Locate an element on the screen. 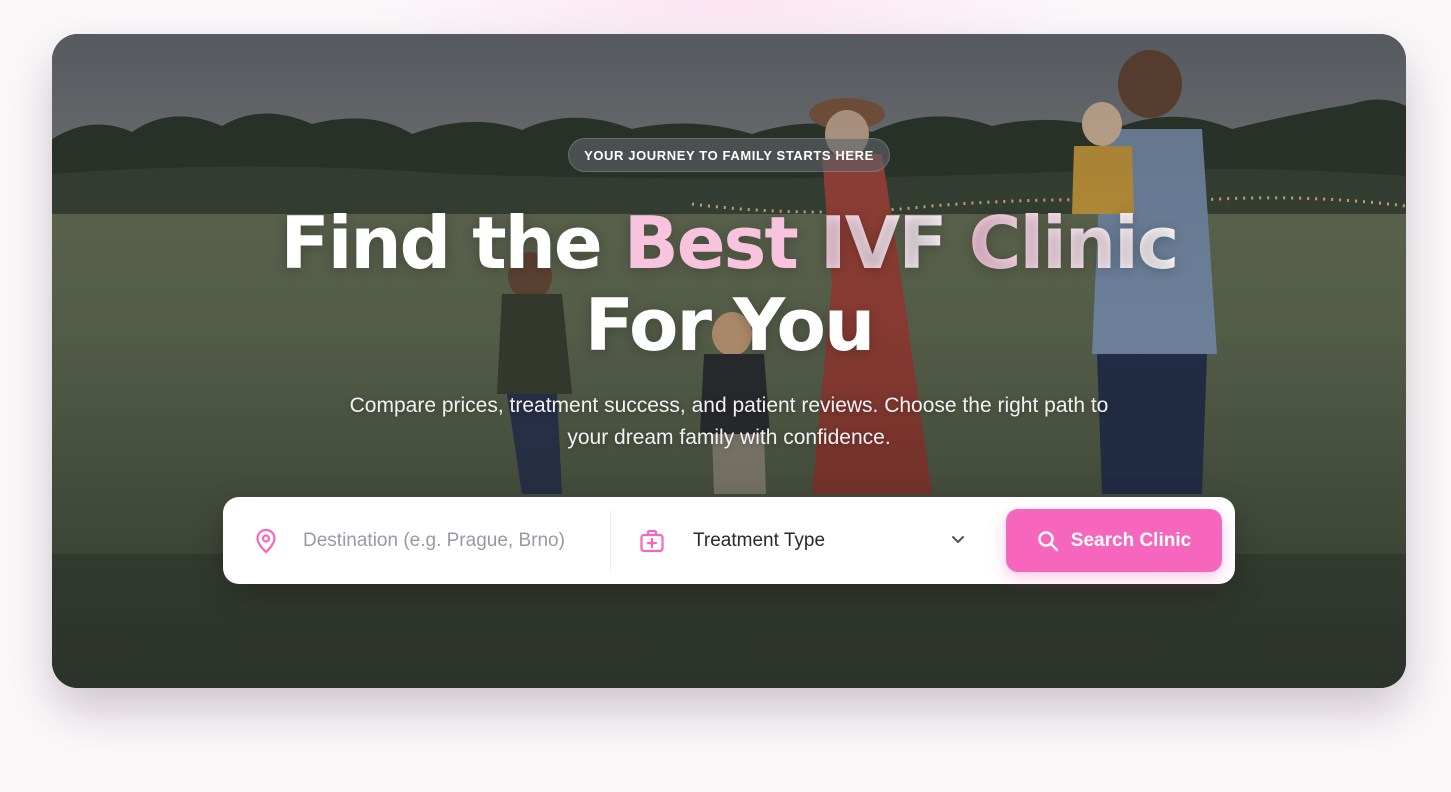 The image size is (1451, 792). headline-line-1: Find the Best IVF Clinic is located at coordinates (729, 243).